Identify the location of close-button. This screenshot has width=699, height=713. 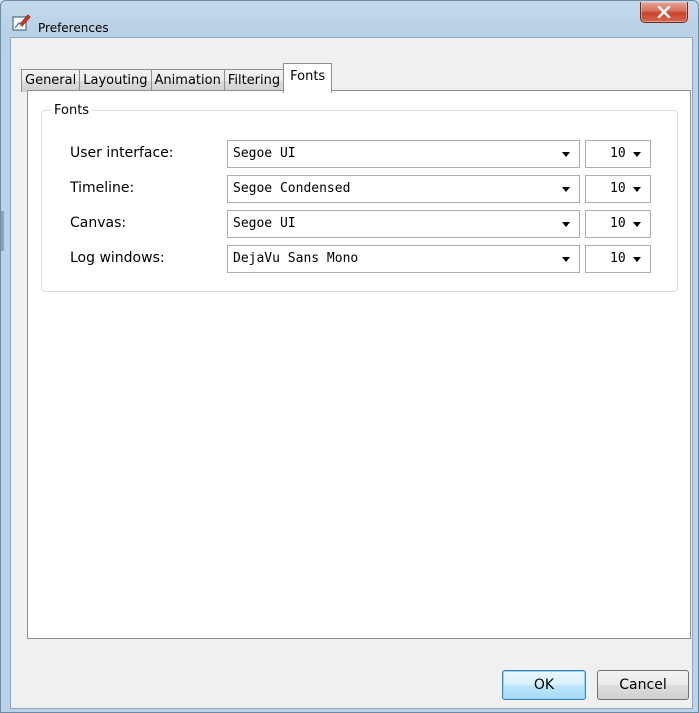
(664, 12).